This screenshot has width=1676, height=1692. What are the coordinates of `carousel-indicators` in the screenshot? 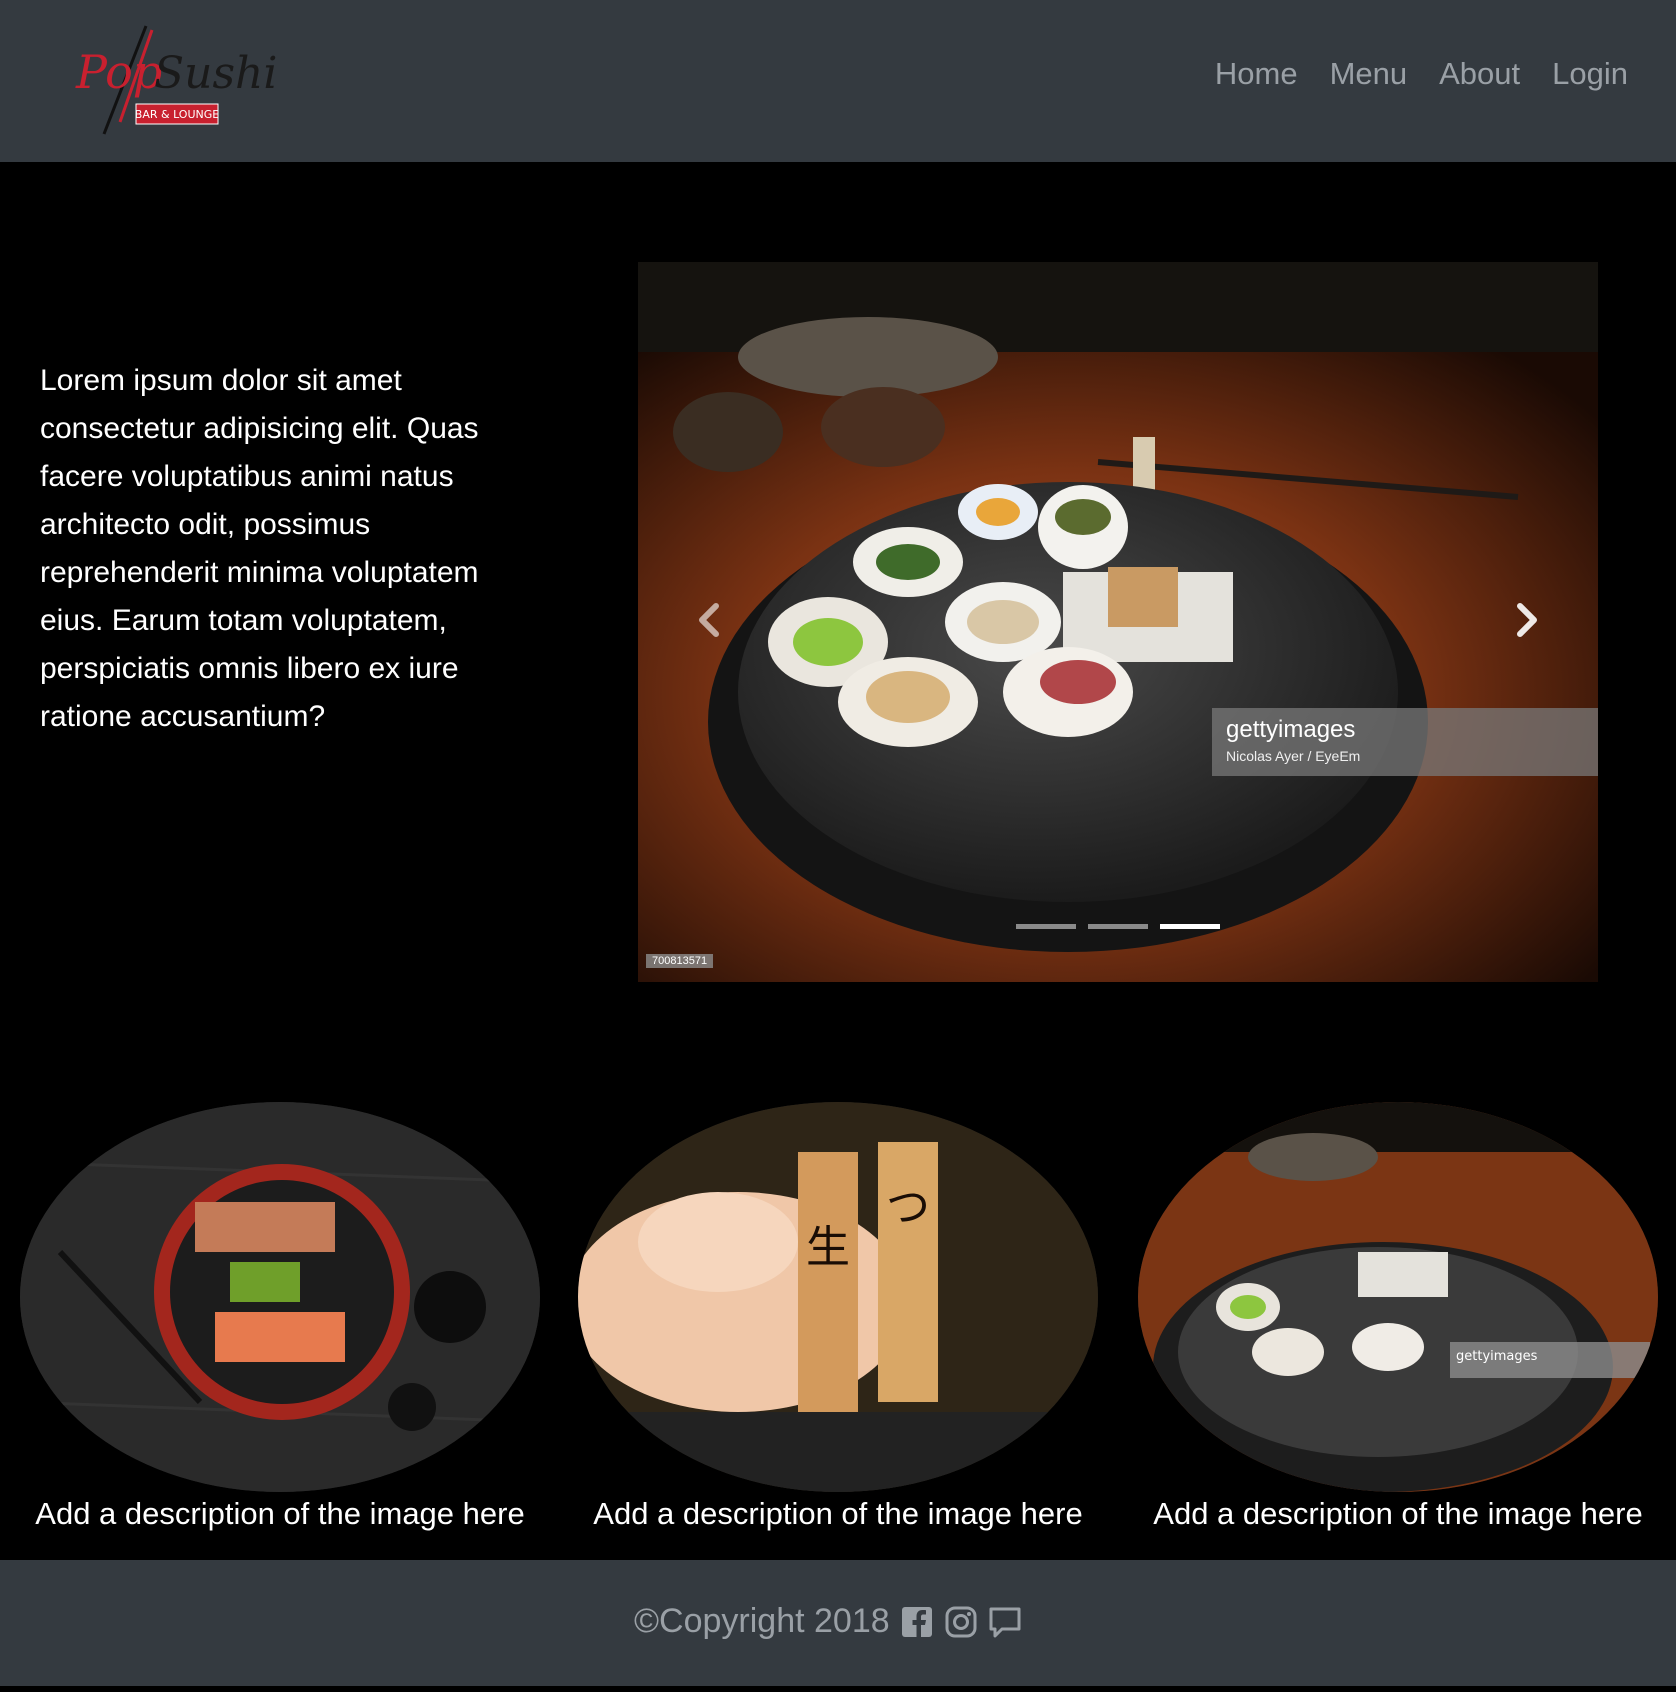 It's located at (1118, 926).